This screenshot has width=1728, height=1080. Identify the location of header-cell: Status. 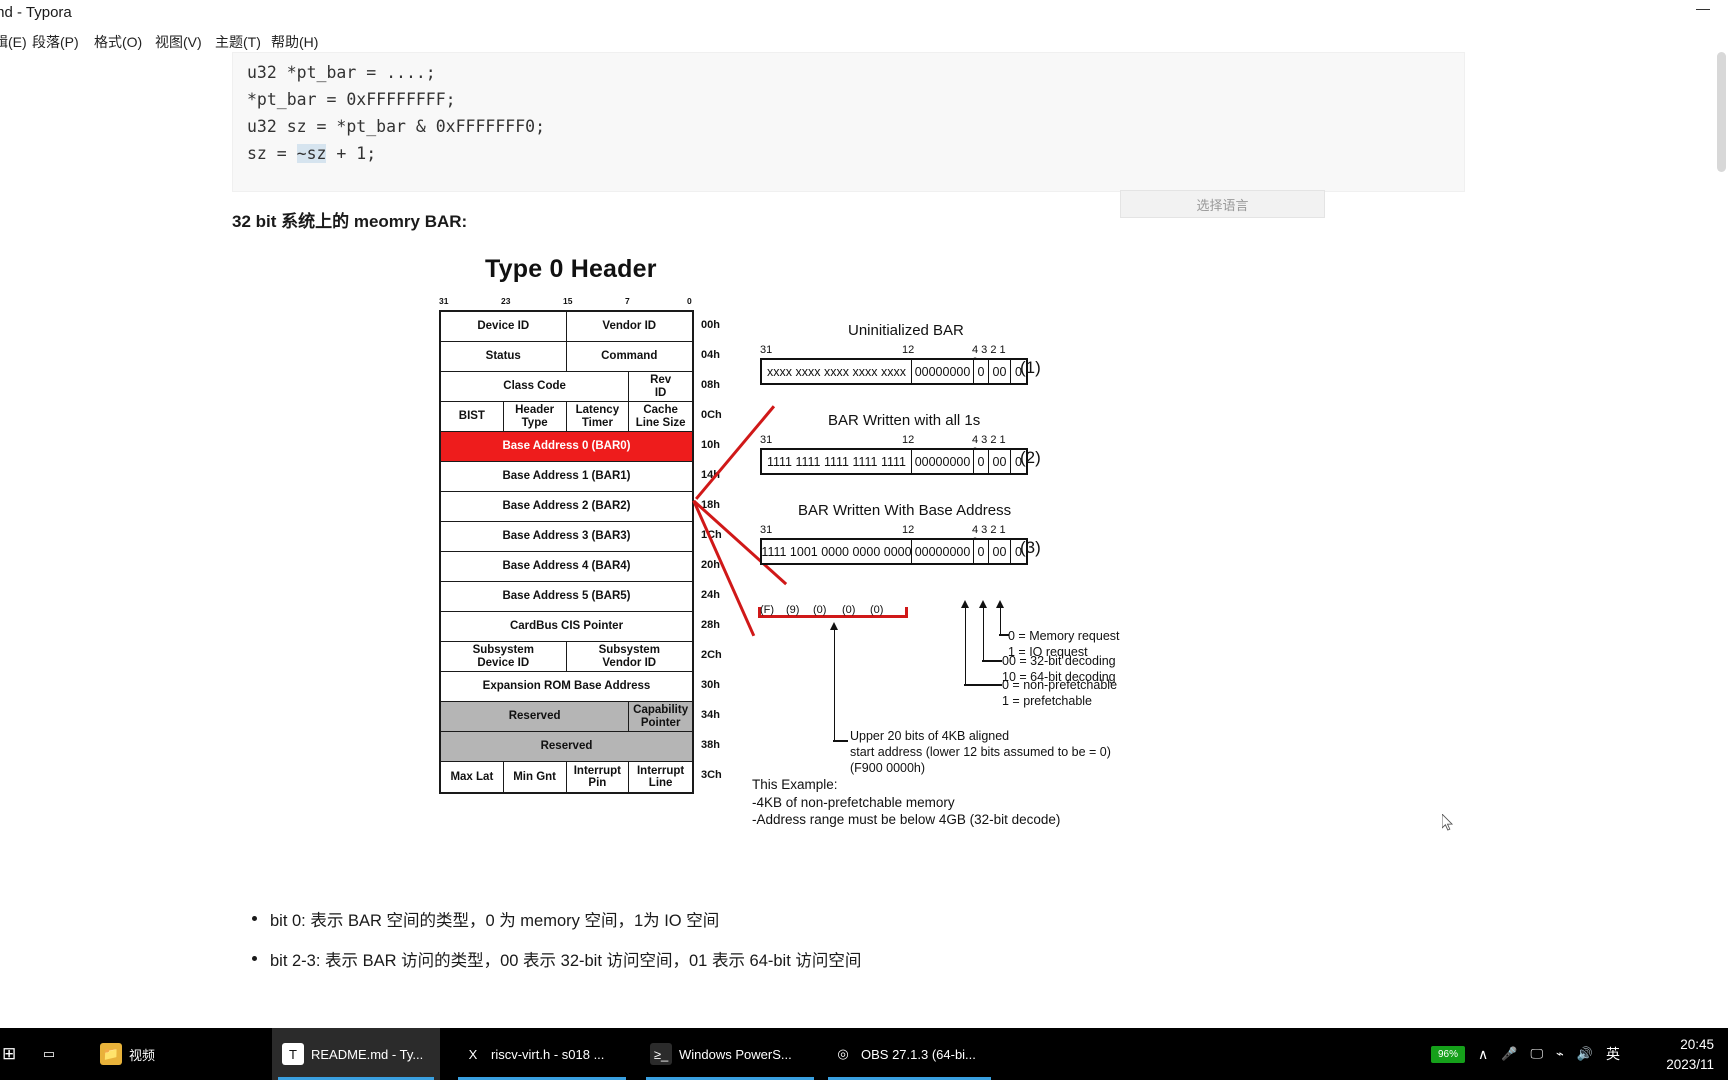
(504, 356).